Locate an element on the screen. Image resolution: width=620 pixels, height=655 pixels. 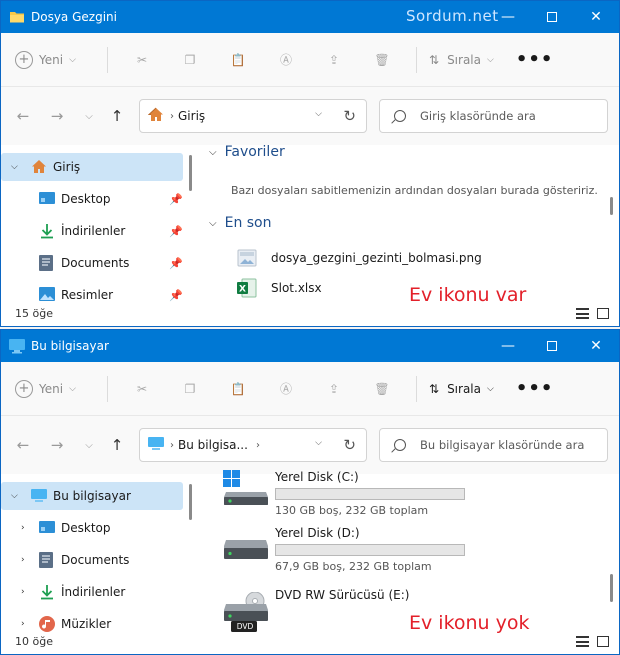
list-item: dosya_gezgini_gezinti_bolmasi.png is located at coordinates (359, 258).